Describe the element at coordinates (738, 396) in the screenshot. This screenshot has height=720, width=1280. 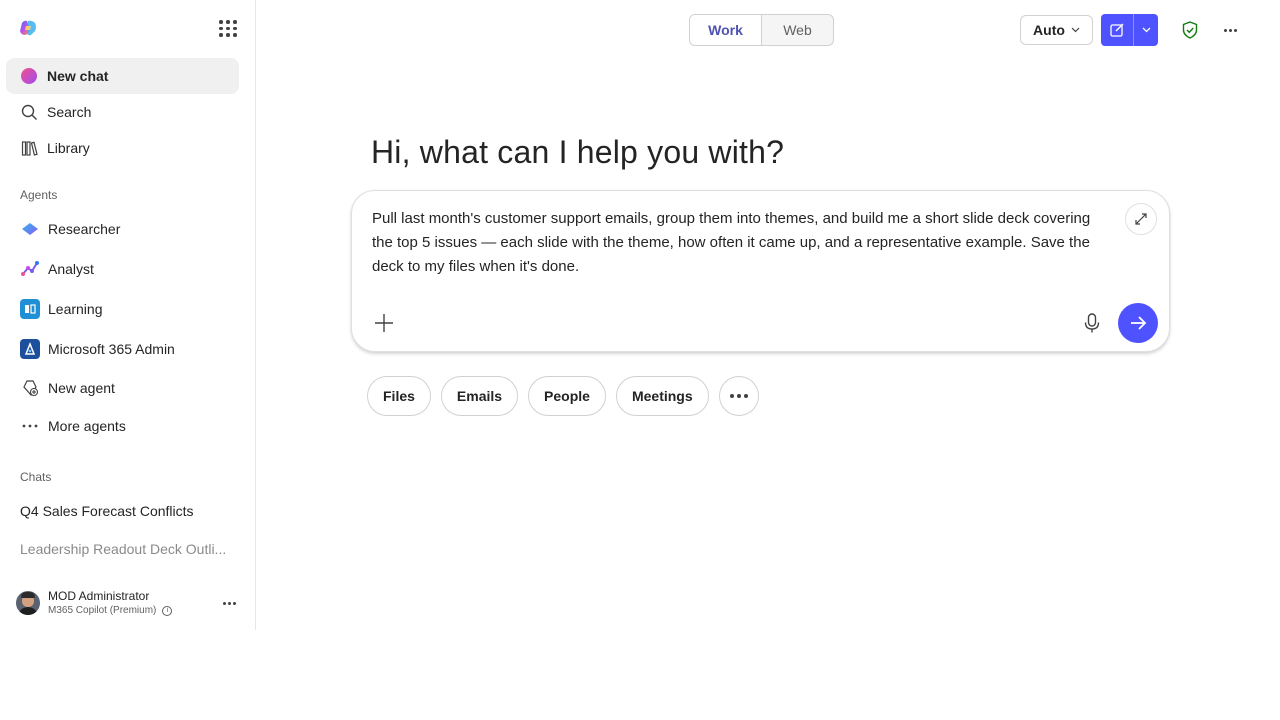
I see `chip-more-icon` at that location.